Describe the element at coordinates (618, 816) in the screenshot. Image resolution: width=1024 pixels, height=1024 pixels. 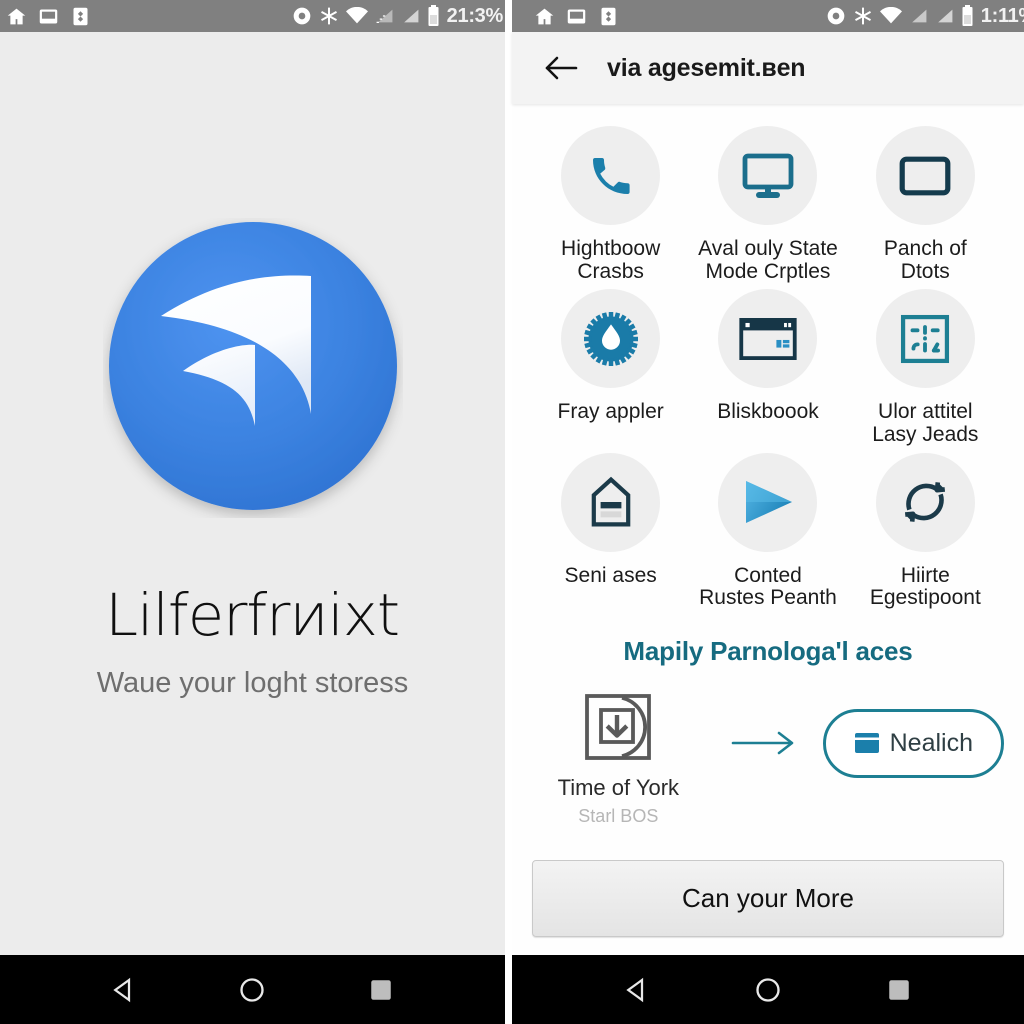
I see `flow-source-sub: Starl BOS` at that location.